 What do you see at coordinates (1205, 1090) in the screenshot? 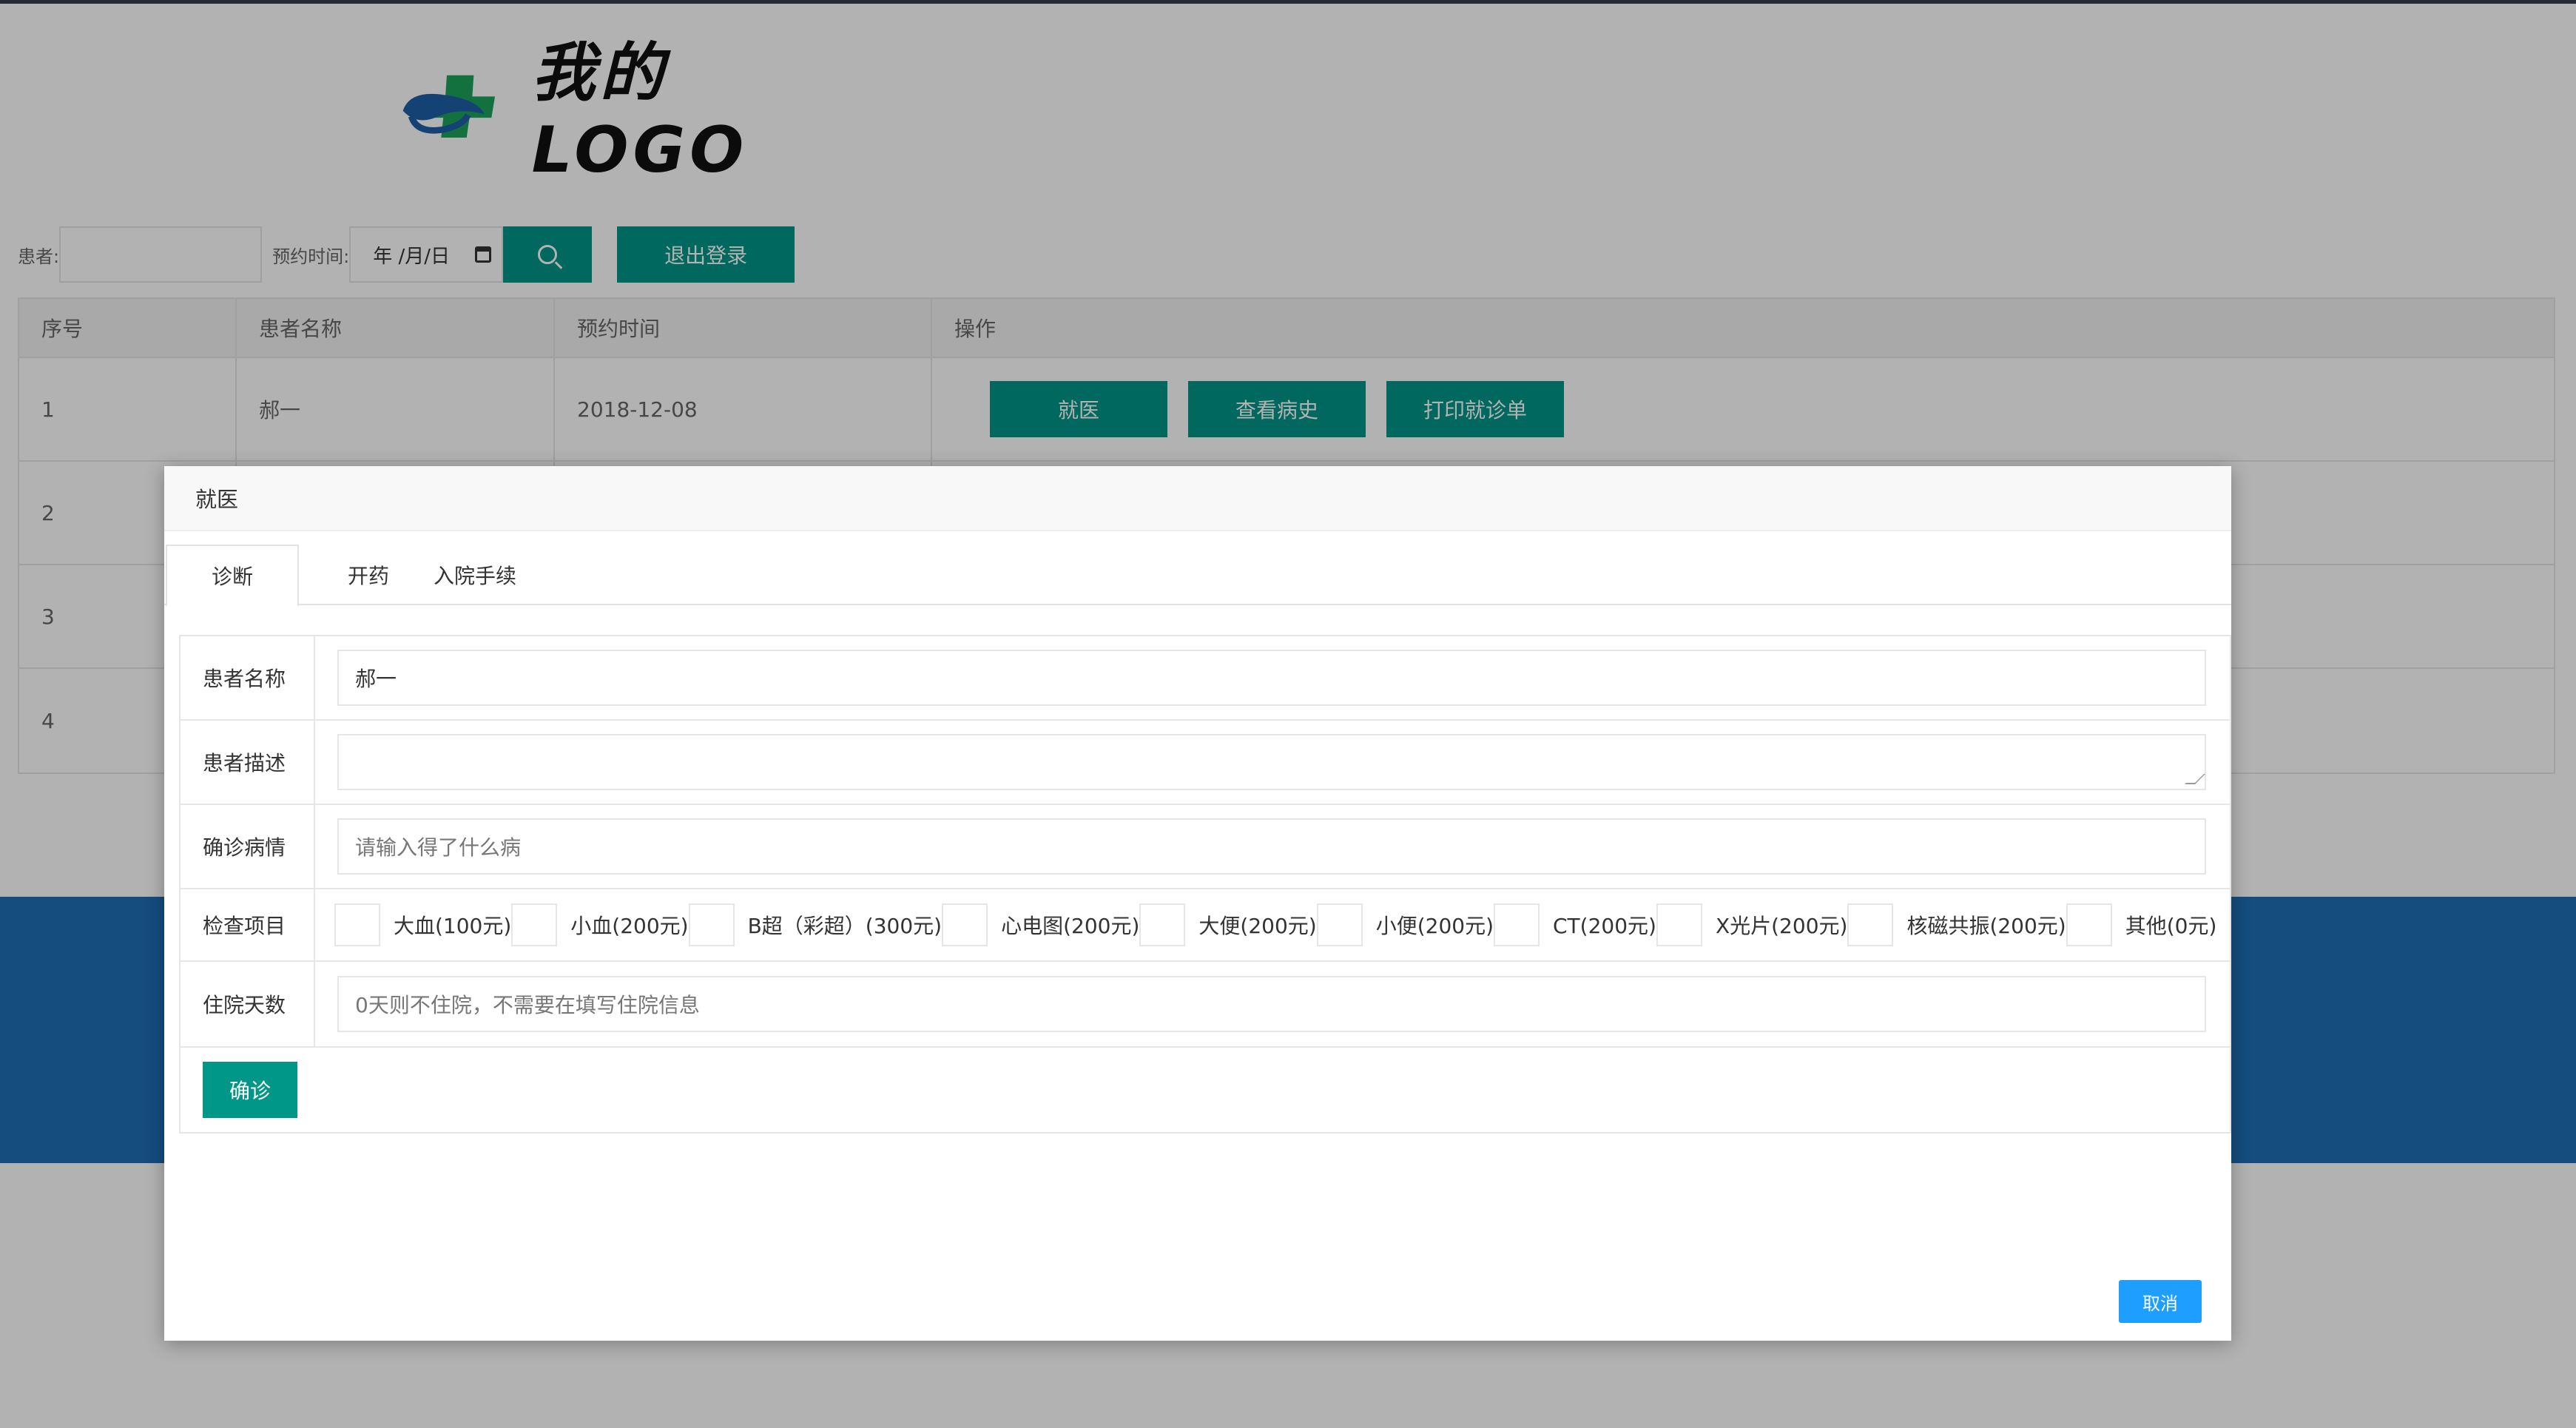
I see `form-row-submit: 确诊` at bounding box center [1205, 1090].